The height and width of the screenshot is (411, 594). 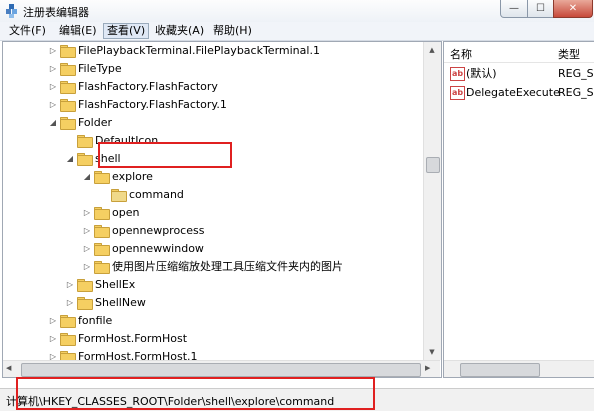 I want to click on title-bar: 注册表编辑器 — ☐ ✕, so click(x=297, y=11).